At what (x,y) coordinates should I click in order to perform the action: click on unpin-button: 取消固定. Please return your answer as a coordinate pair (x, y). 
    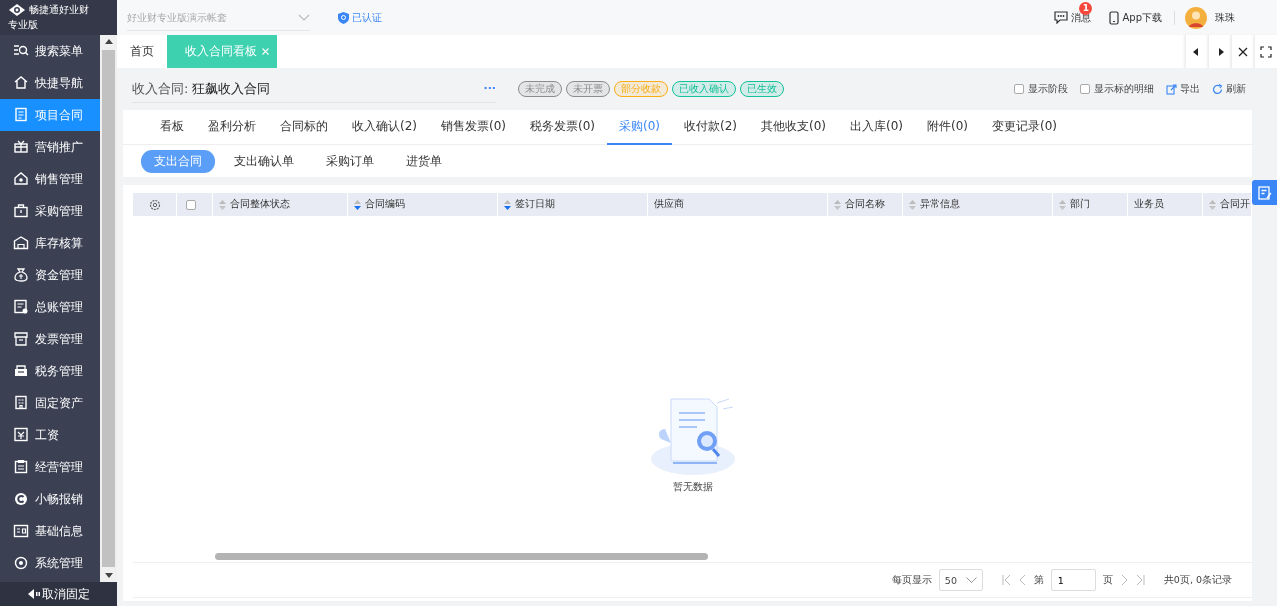
    Looking at the image, I should click on (58, 594).